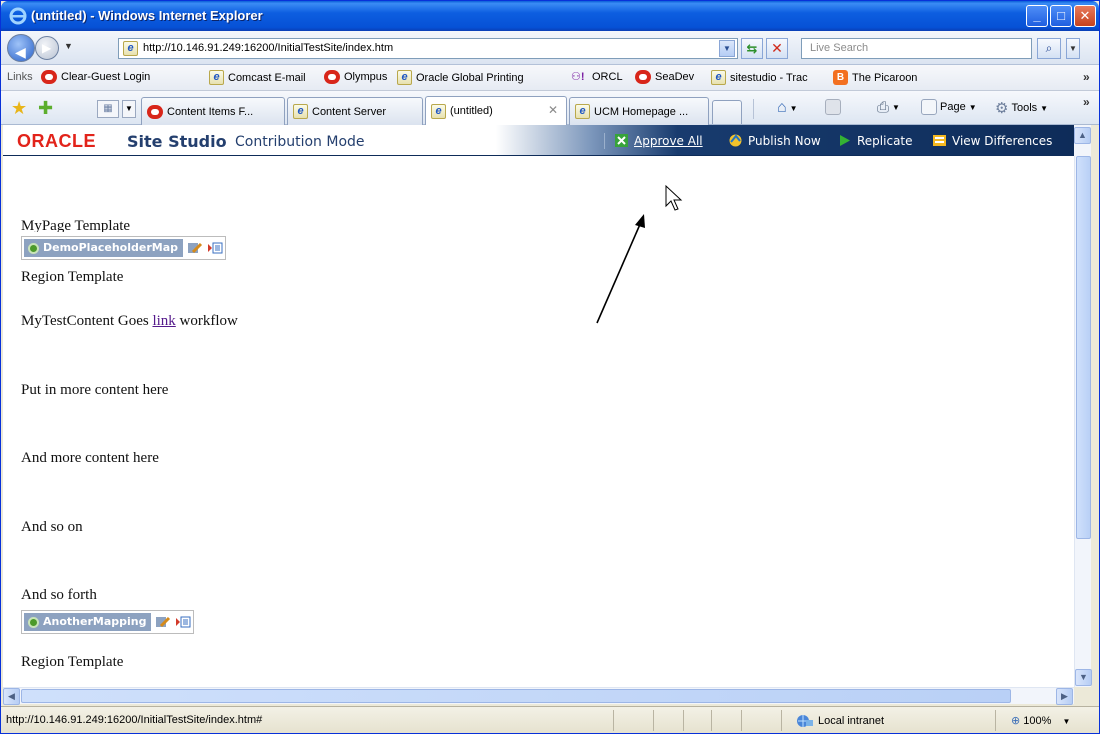 The width and height of the screenshot is (1100, 734). Describe the element at coordinates (104, 248) in the screenshot. I see `region-placeholder-label: DemoPlaceholderMap` at that location.